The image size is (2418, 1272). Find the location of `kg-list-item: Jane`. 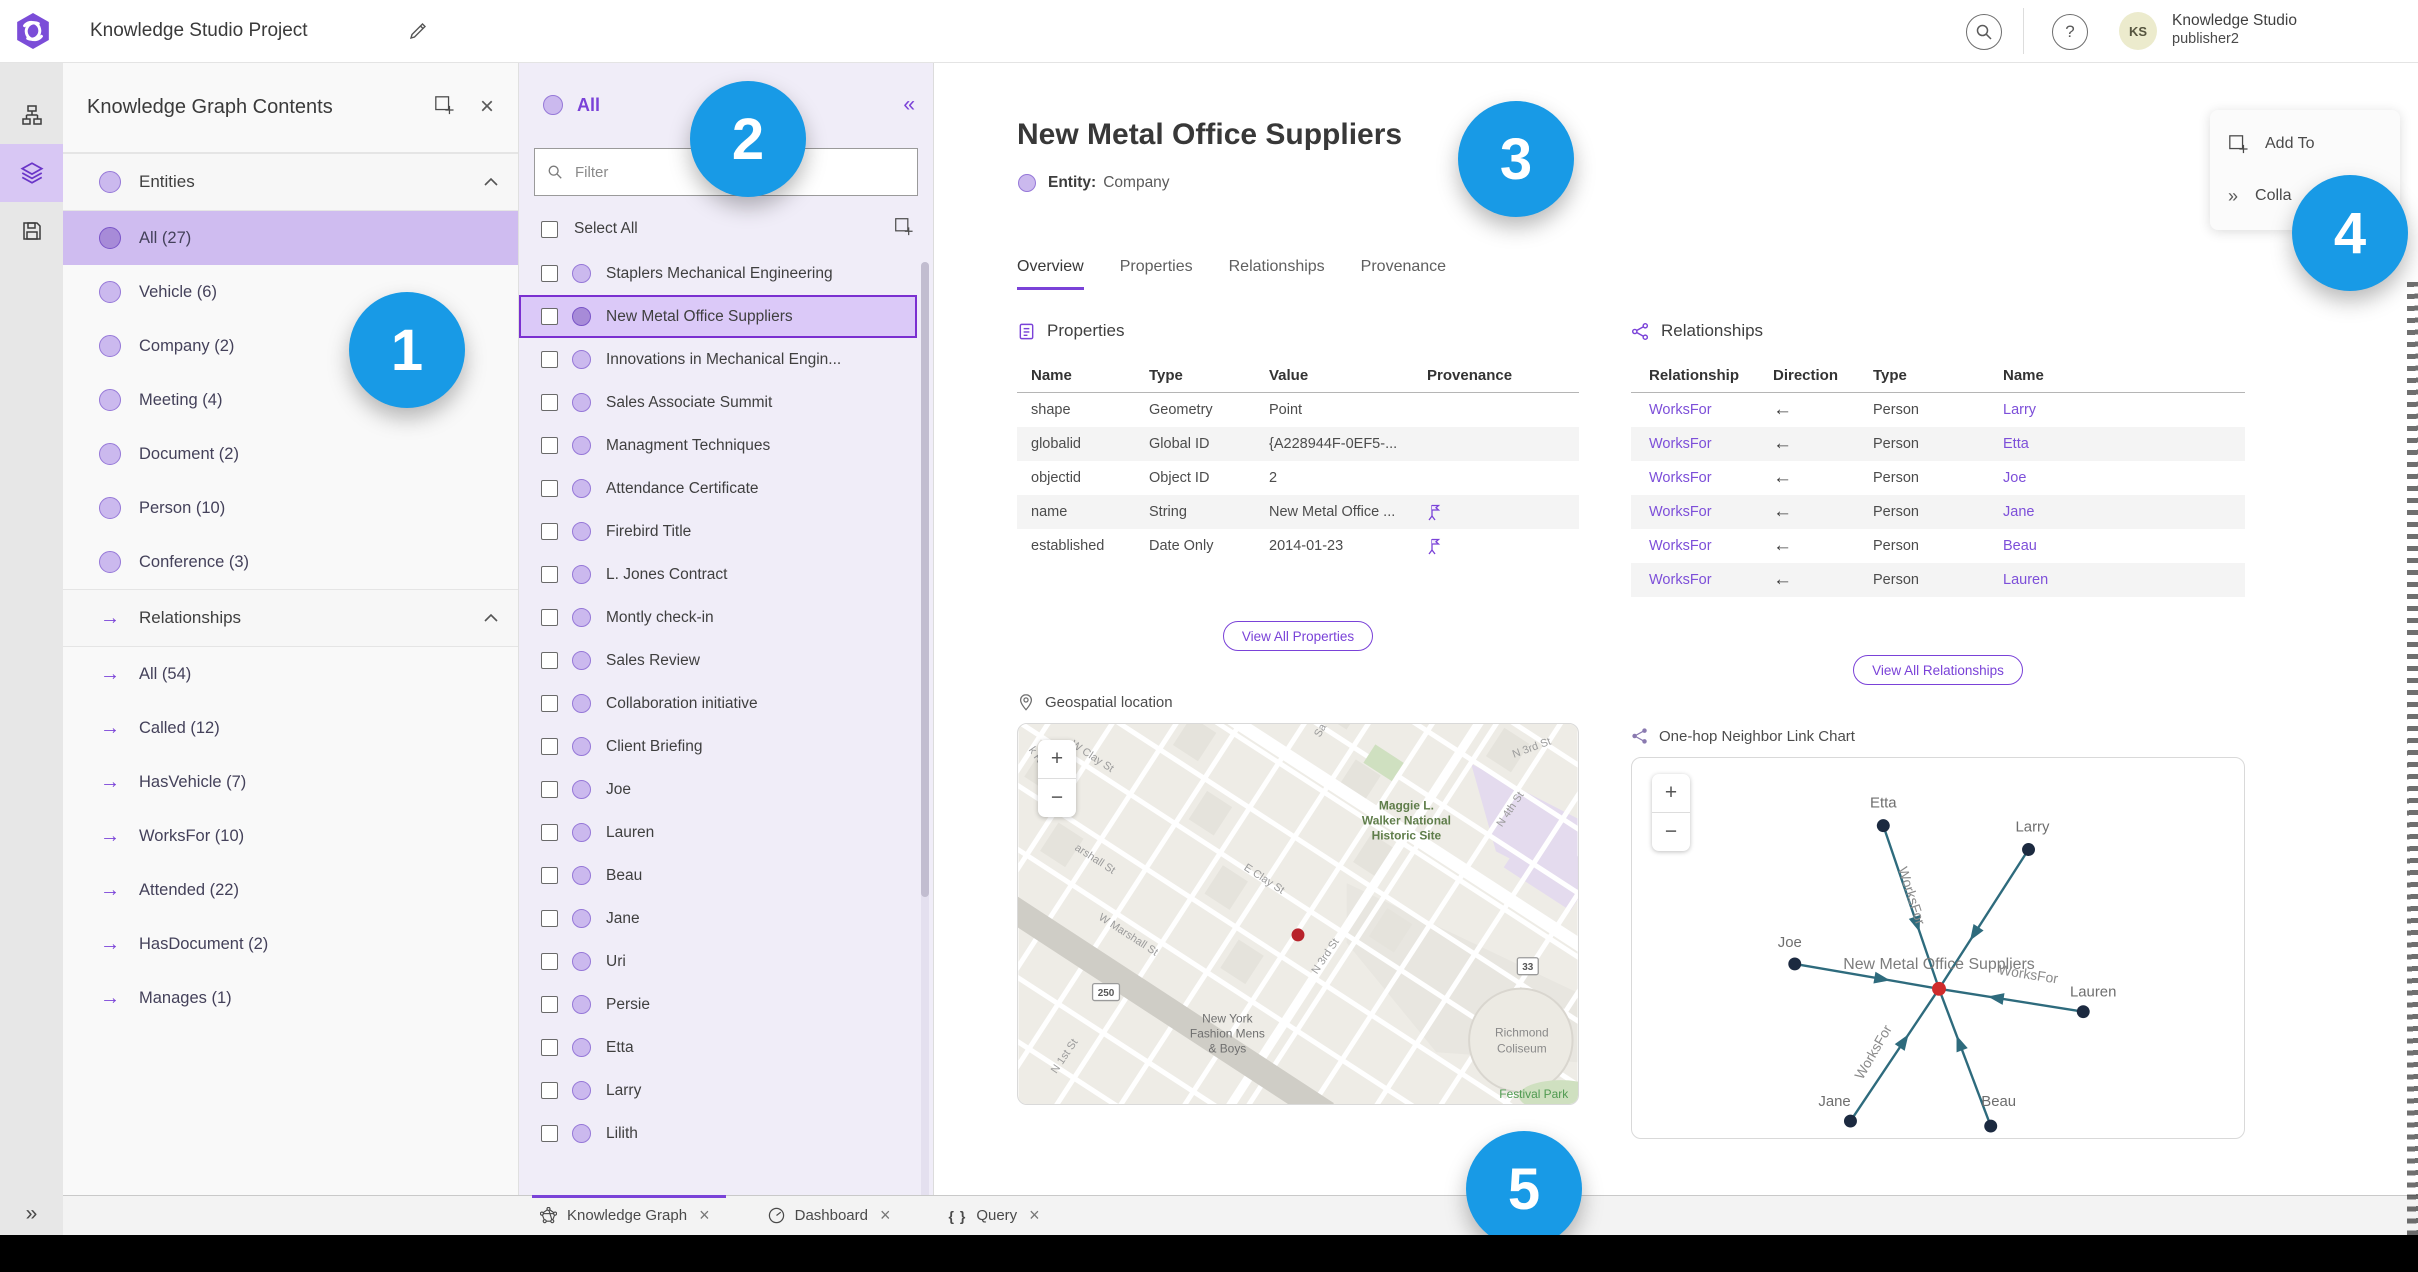

kg-list-item: Jane is located at coordinates (718, 918).